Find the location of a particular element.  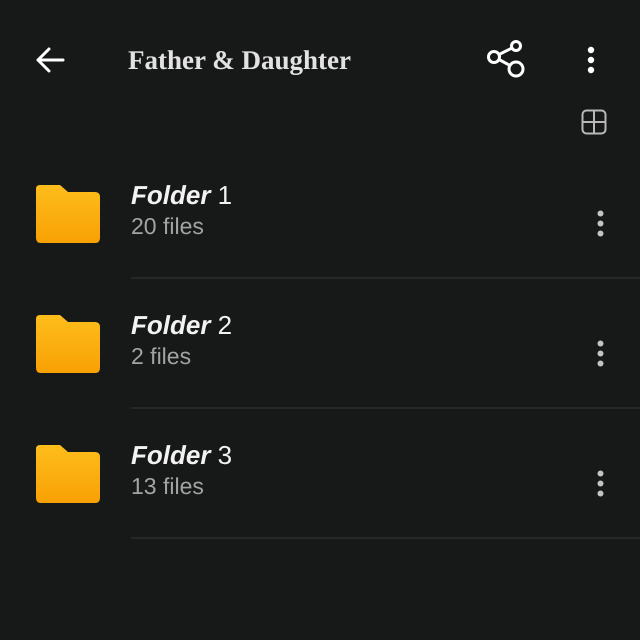

folder-name: Folder 3 is located at coordinates (181, 455).